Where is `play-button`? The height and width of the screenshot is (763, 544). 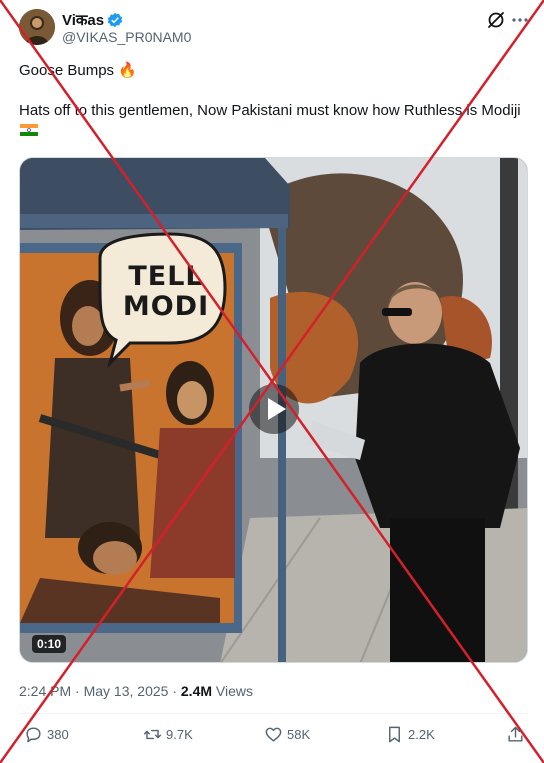 play-button is located at coordinates (274, 409).